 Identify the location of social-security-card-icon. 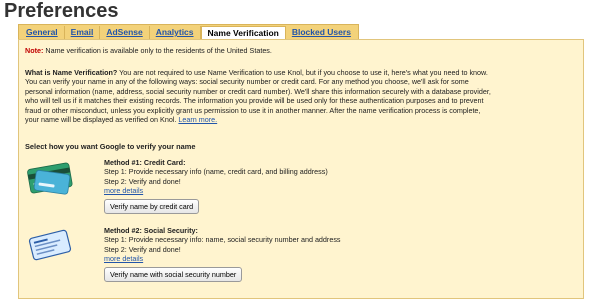
(50, 245).